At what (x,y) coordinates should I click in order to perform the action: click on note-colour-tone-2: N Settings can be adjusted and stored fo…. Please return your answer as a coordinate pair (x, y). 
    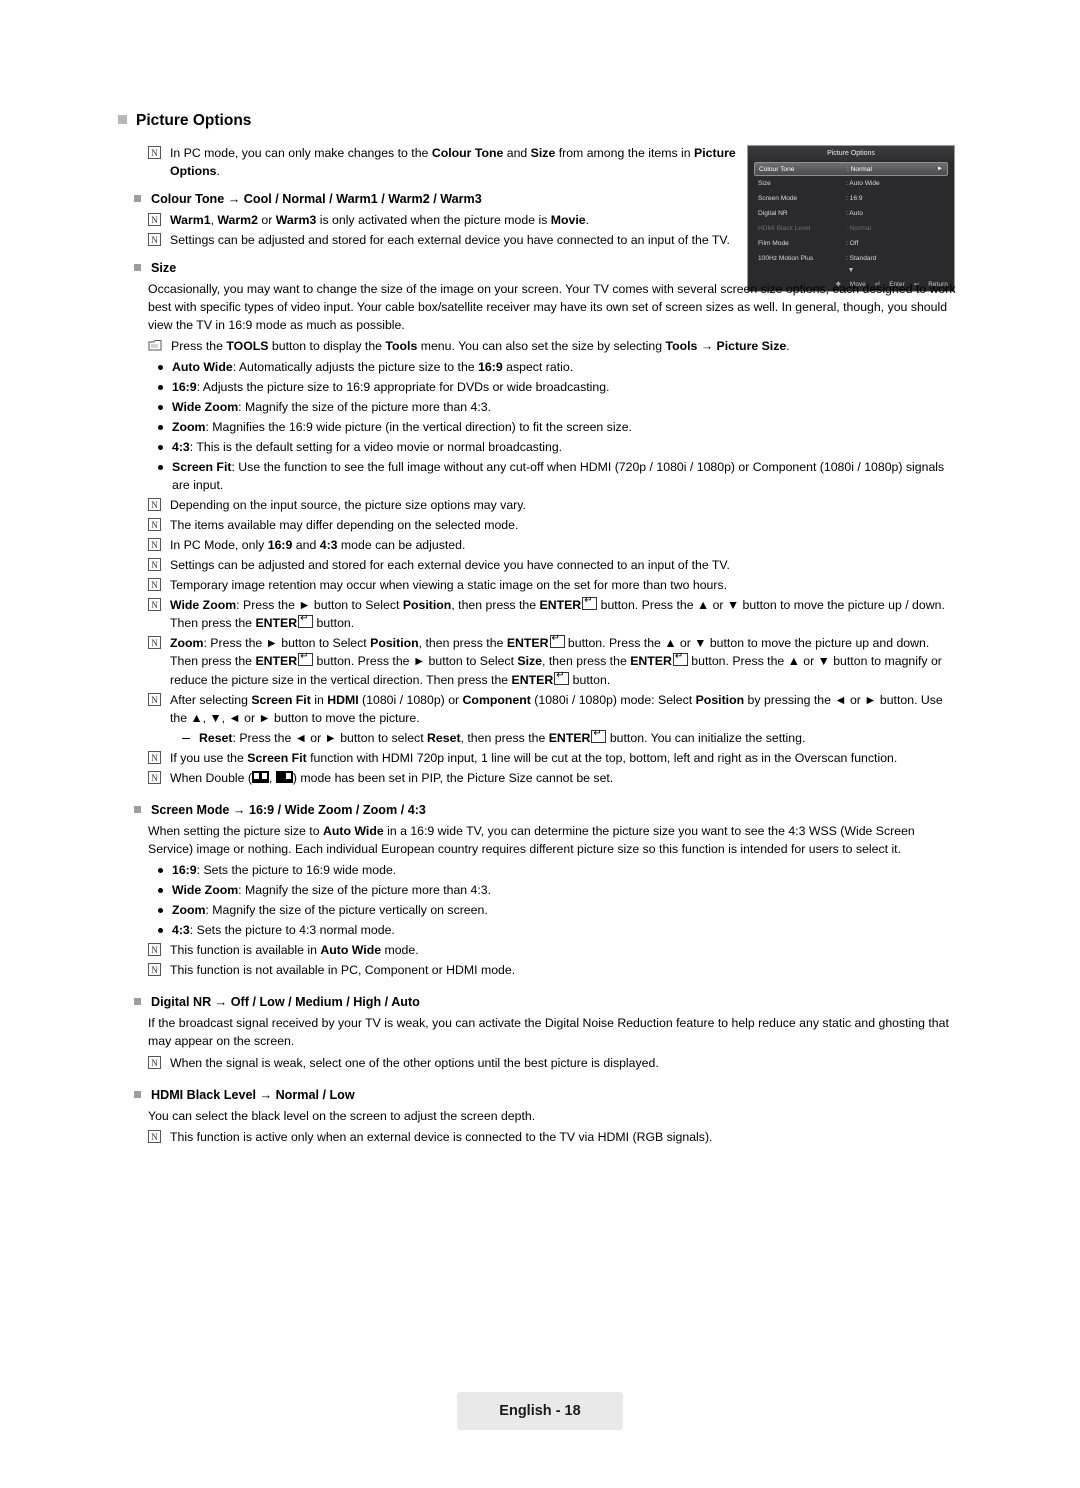
    Looking at the image, I should click on (448, 240).